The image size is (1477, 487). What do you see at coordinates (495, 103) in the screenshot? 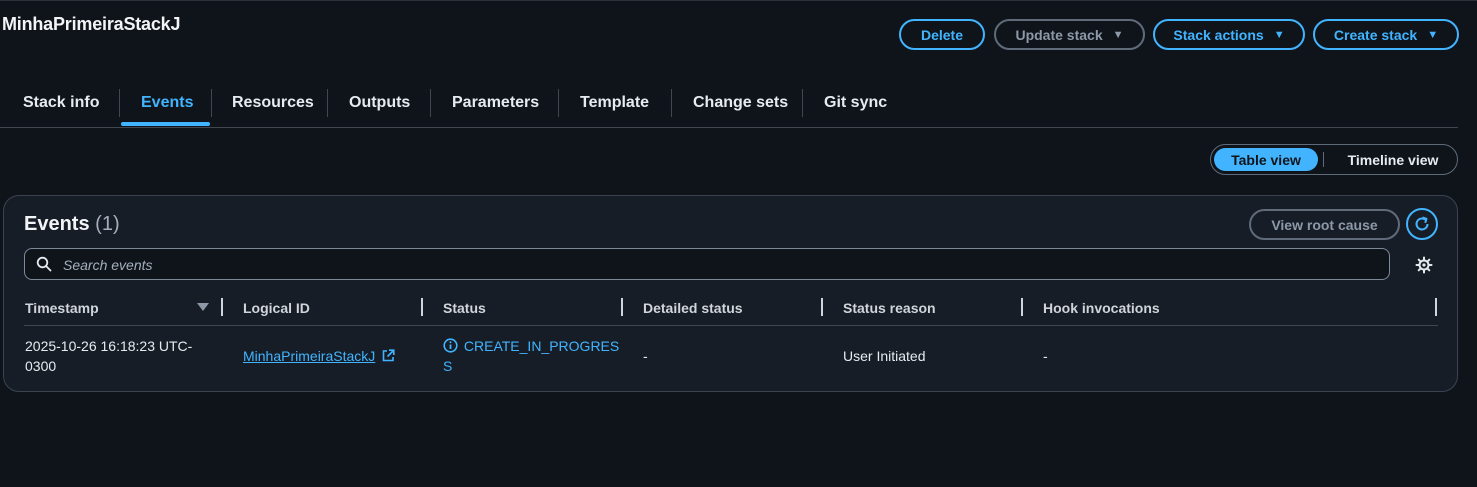
I see `tab-parameters: Parameters` at bounding box center [495, 103].